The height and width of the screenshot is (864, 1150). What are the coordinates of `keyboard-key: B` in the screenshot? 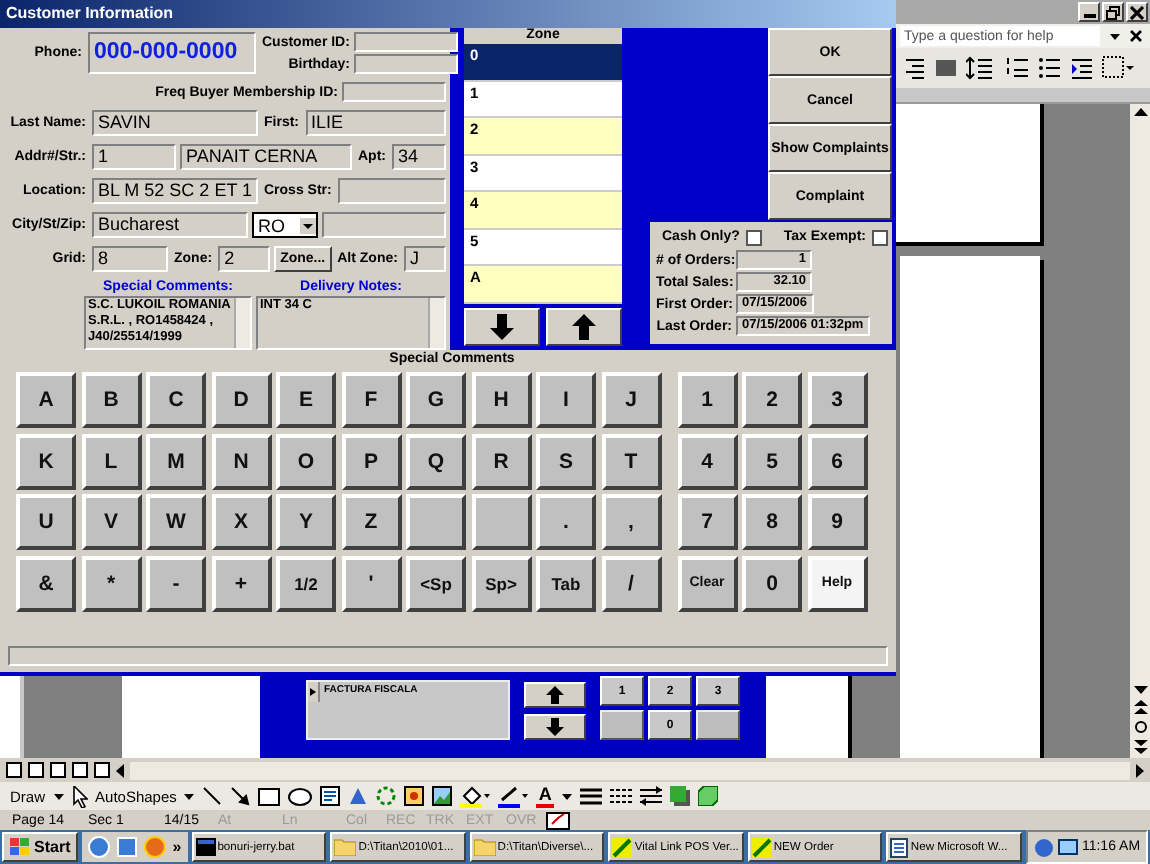 It's located at (111, 400).